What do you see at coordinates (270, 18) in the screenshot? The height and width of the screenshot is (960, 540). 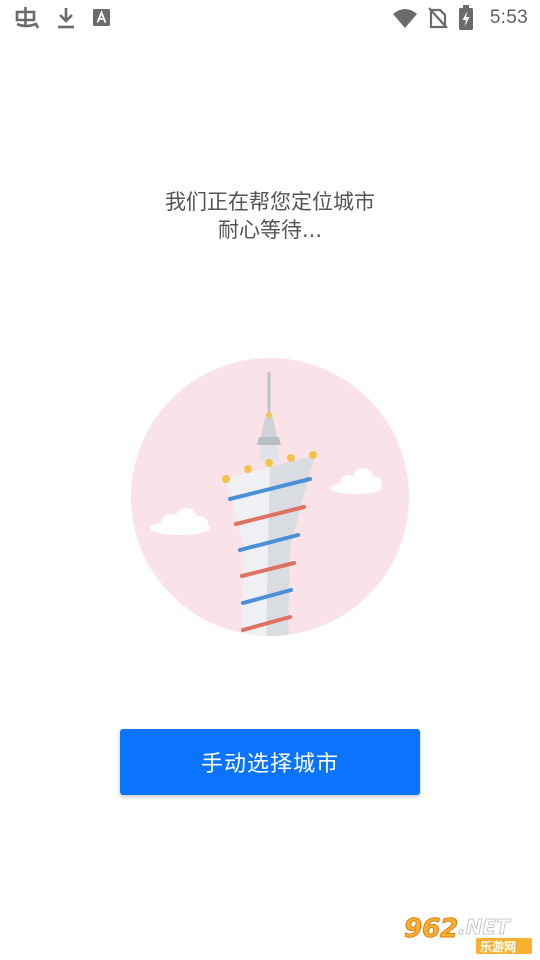 I see `status-bar: 5:53` at bounding box center [270, 18].